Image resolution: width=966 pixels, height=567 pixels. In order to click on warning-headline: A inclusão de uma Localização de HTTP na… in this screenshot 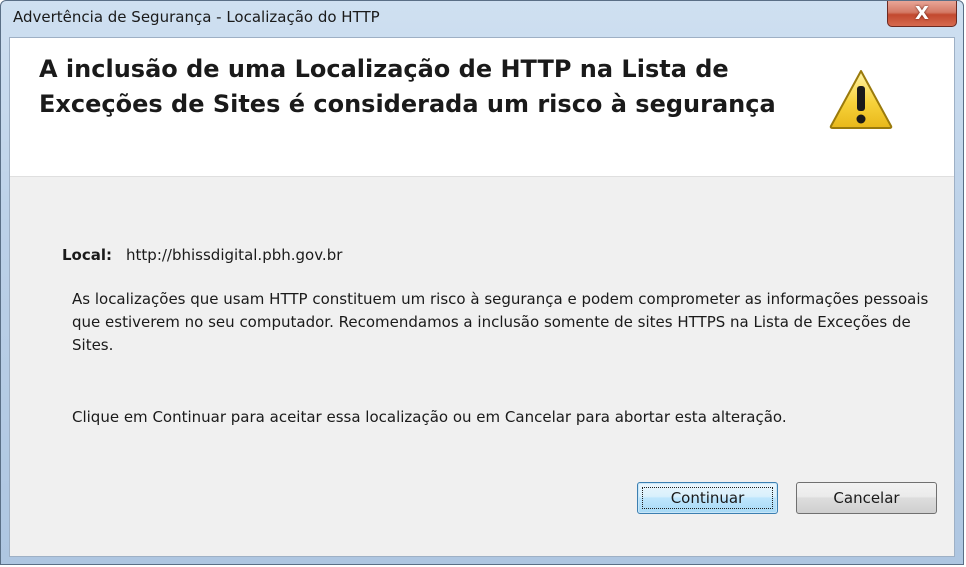, I will do `click(407, 86)`.